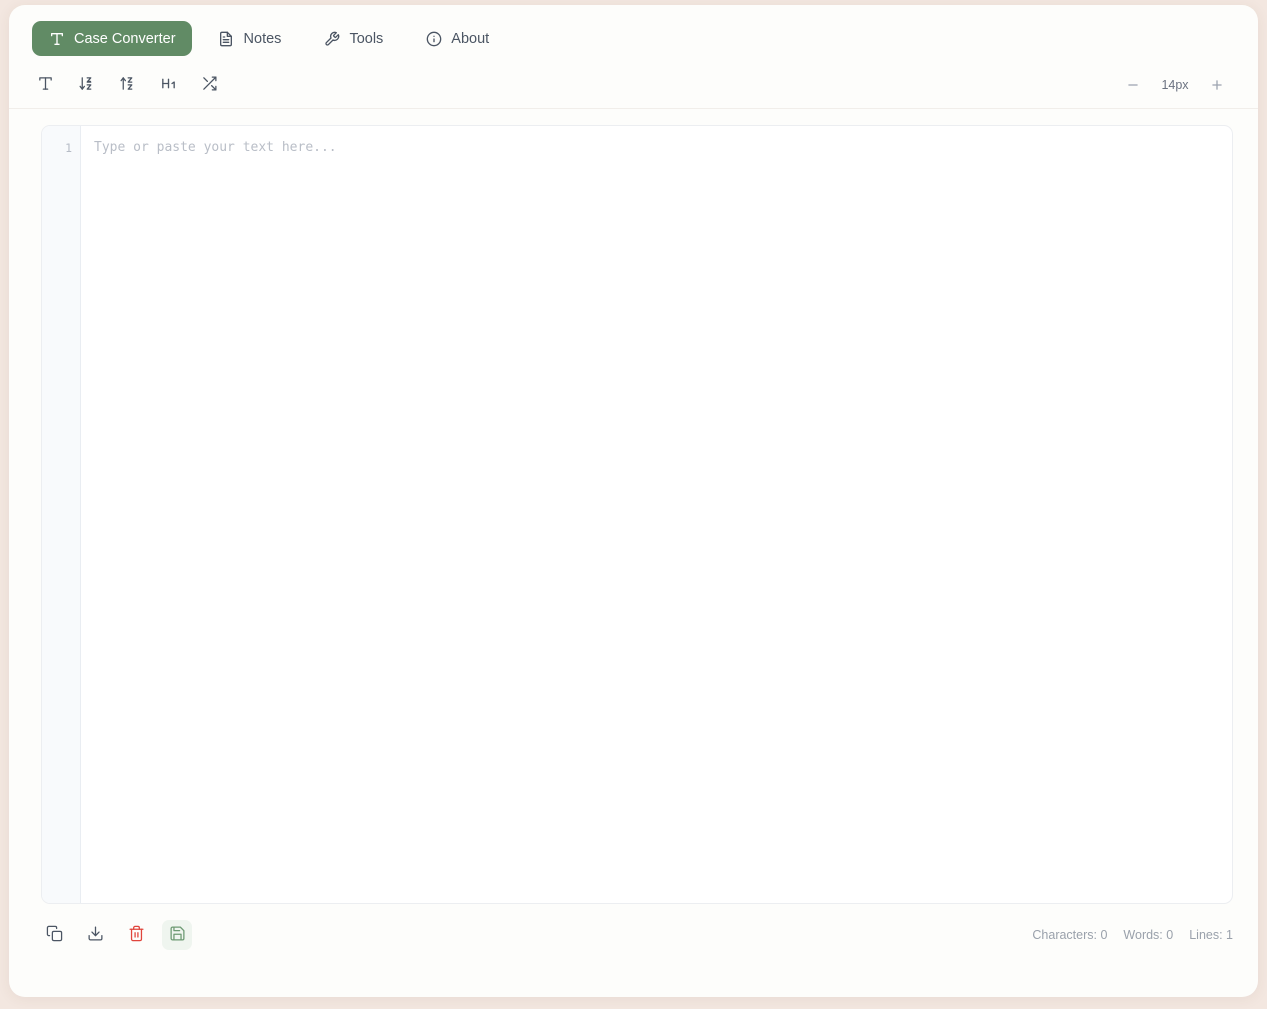  Describe the element at coordinates (331, 38) in the screenshot. I see `wrench-icon` at that location.